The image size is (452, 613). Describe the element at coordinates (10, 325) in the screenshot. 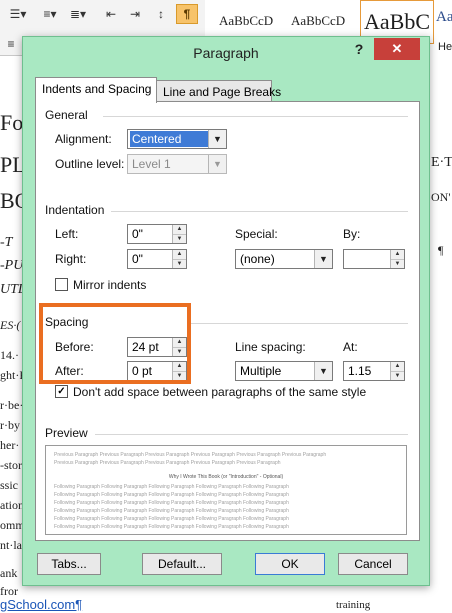

I see `doc-fragment: ES·(` at that location.